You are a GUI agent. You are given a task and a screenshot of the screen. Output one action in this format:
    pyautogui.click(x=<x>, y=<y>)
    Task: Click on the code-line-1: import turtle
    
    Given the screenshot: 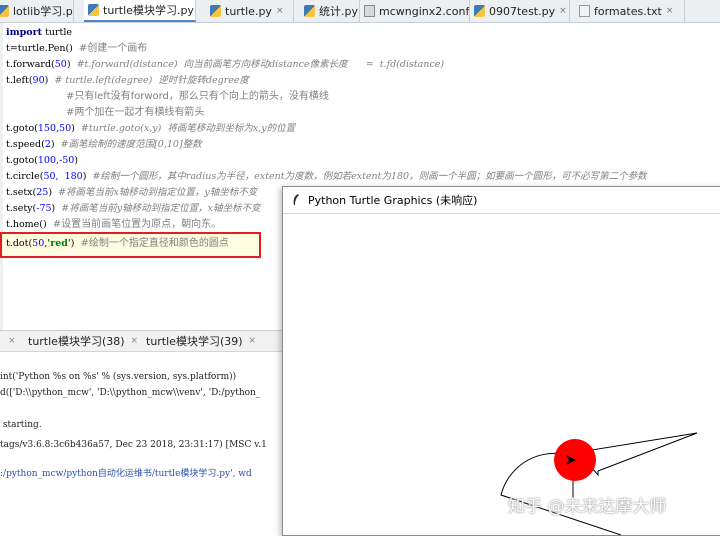 What is the action you would take?
    pyautogui.click(x=39, y=33)
    